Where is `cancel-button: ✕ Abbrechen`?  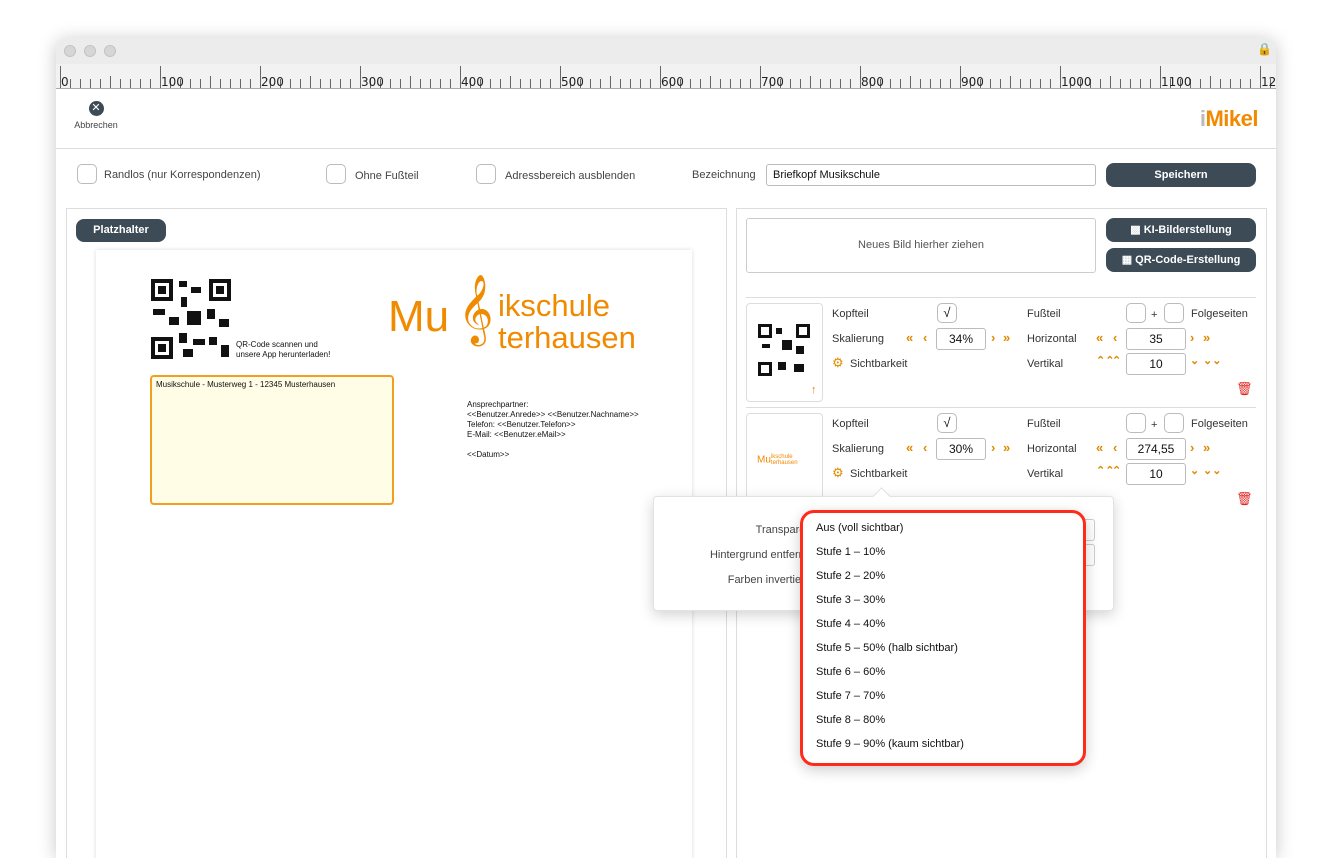
cancel-button: ✕ Abbrechen is located at coordinates (96, 115).